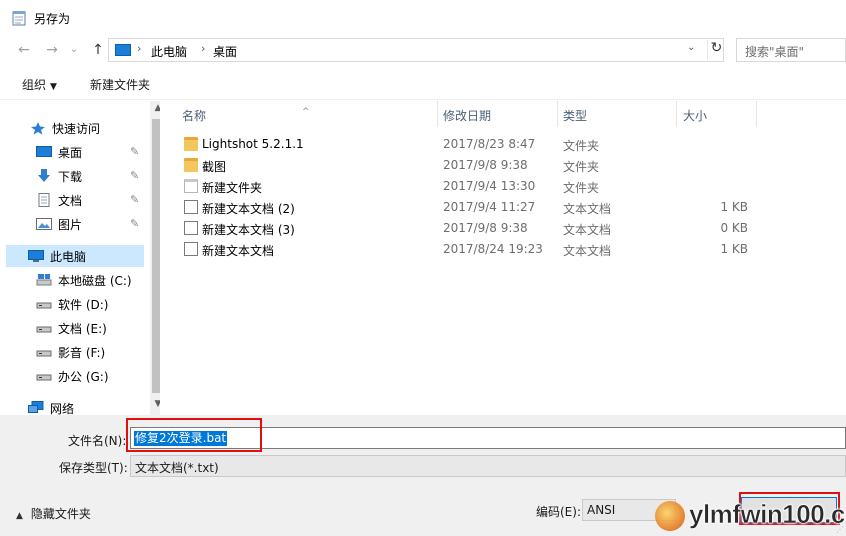  What do you see at coordinates (734, 228) in the screenshot?
I see `file-size: 0 KB` at bounding box center [734, 228].